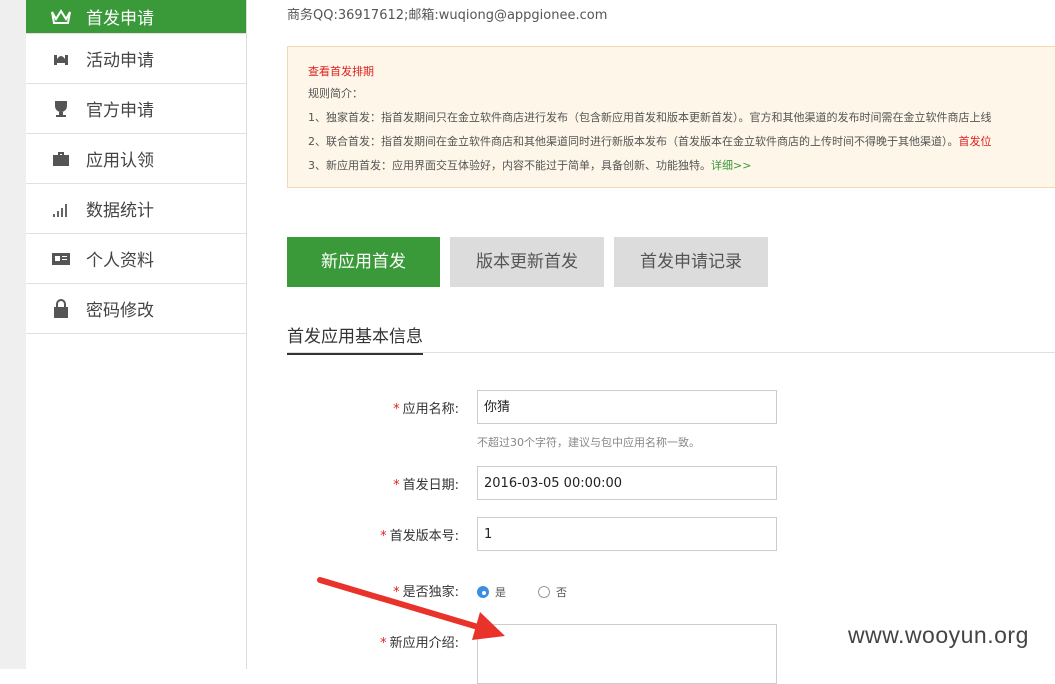 The image size is (1055, 684). Describe the element at coordinates (671, 352) in the screenshot. I see `section-divider` at that location.